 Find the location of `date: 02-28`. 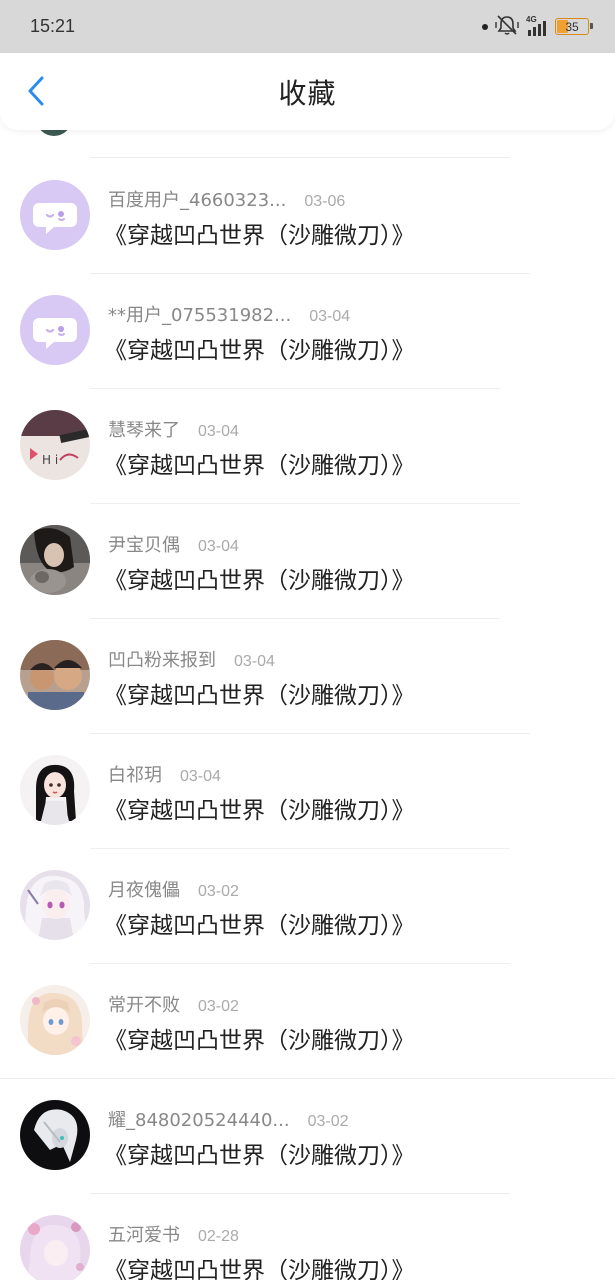

date: 02-28 is located at coordinates (218, 1236).